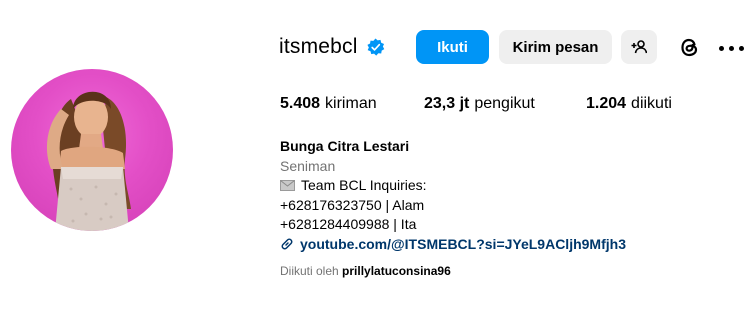  I want to click on profile-username: itsmebcl, so click(318, 46).